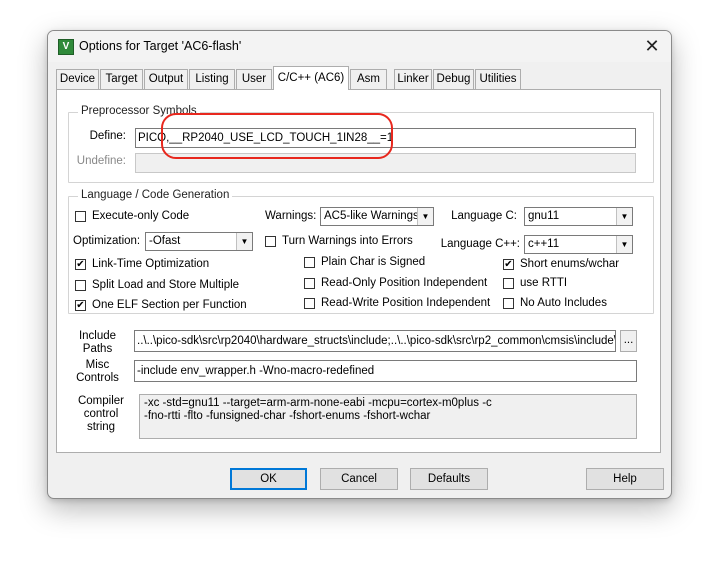 Image resolution: width=727 pixels, height=571 pixels. What do you see at coordinates (413, 79) in the screenshot?
I see `tab-linker: Linker` at bounding box center [413, 79].